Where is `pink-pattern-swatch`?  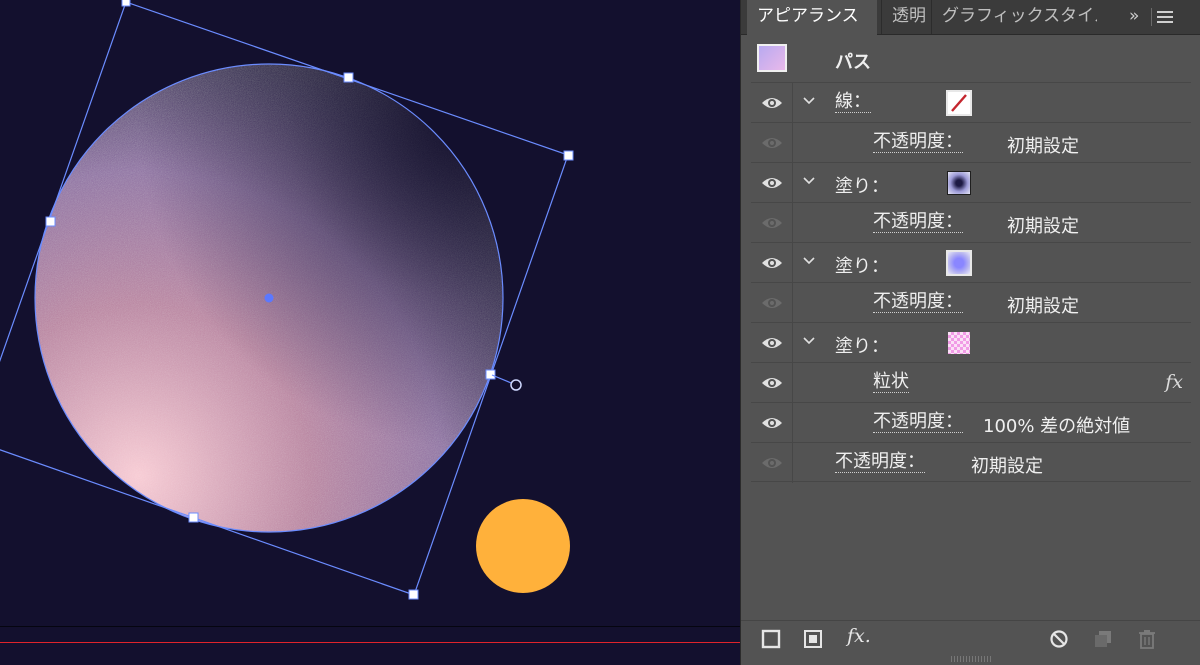 pink-pattern-swatch is located at coordinates (959, 343).